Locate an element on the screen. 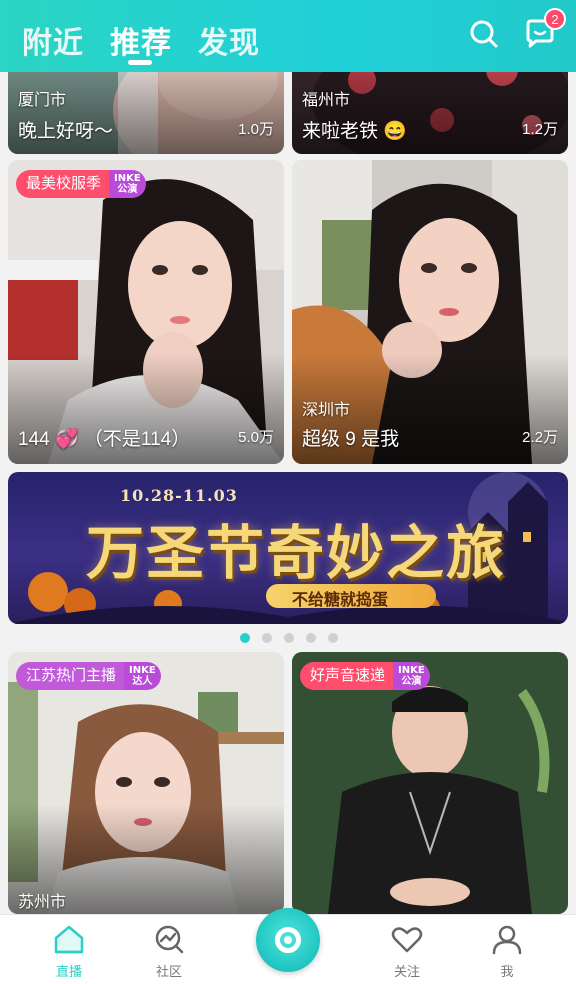 The width and height of the screenshot is (576, 984). event-tag: 最美校服季 INKE 公演 is located at coordinates (81, 184).